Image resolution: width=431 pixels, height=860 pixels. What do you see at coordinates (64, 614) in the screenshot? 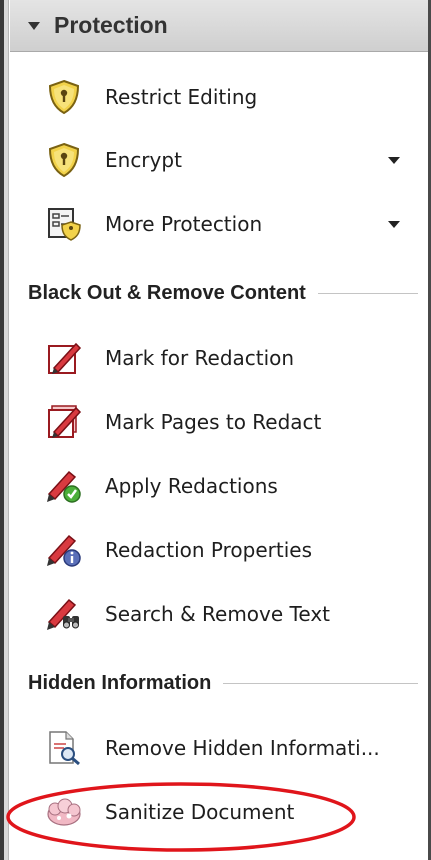
I see `search-remove-text-icon` at bounding box center [64, 614].